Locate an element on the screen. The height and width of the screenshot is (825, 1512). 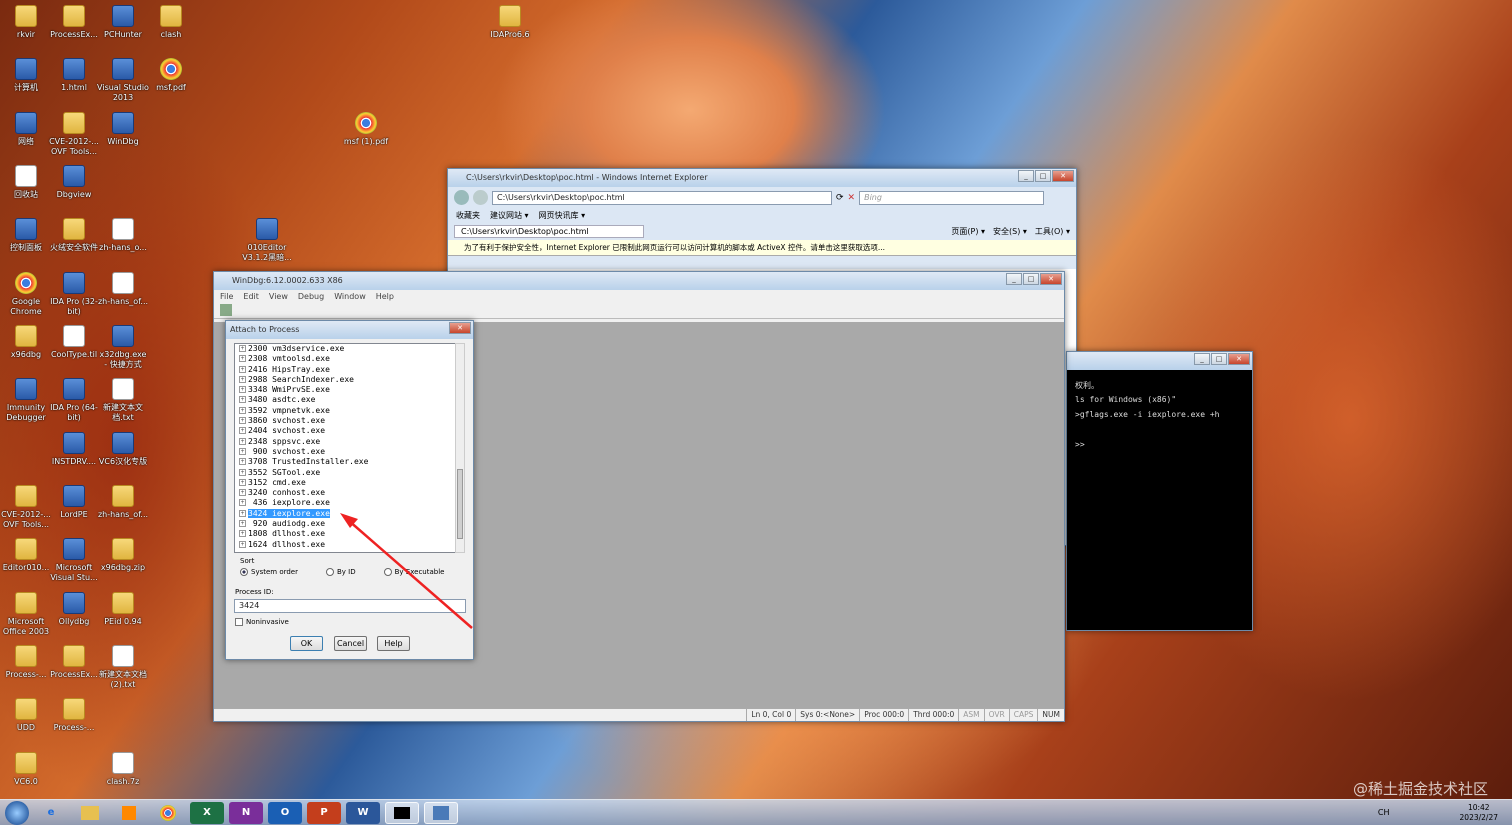
start-button is located at coordinates (17, 812).